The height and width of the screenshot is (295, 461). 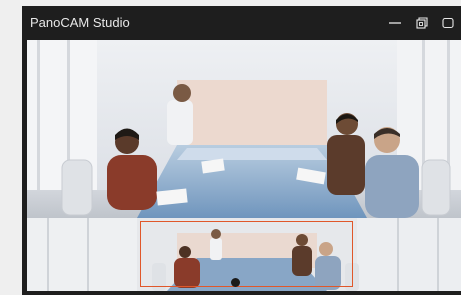 What do you see at coordinates (235, 282) in the screenshot?
I see `viewport-drag-handle` at bounding box center [235, 282].